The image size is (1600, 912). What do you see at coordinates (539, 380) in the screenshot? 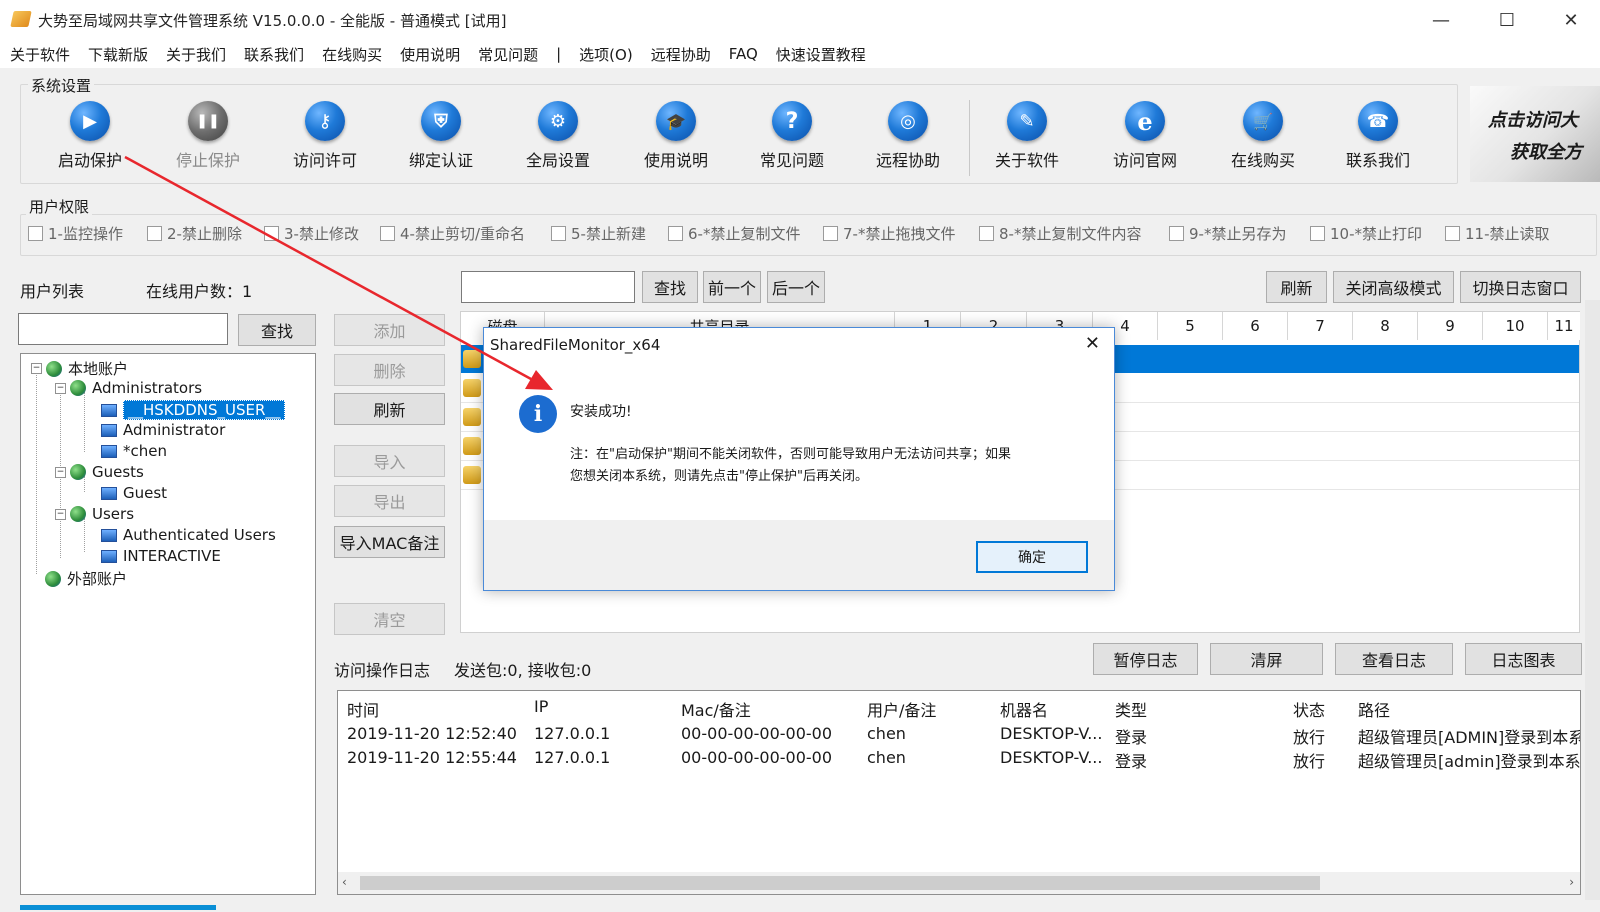
I see `arrow-head` at bounding box center [539, 380].